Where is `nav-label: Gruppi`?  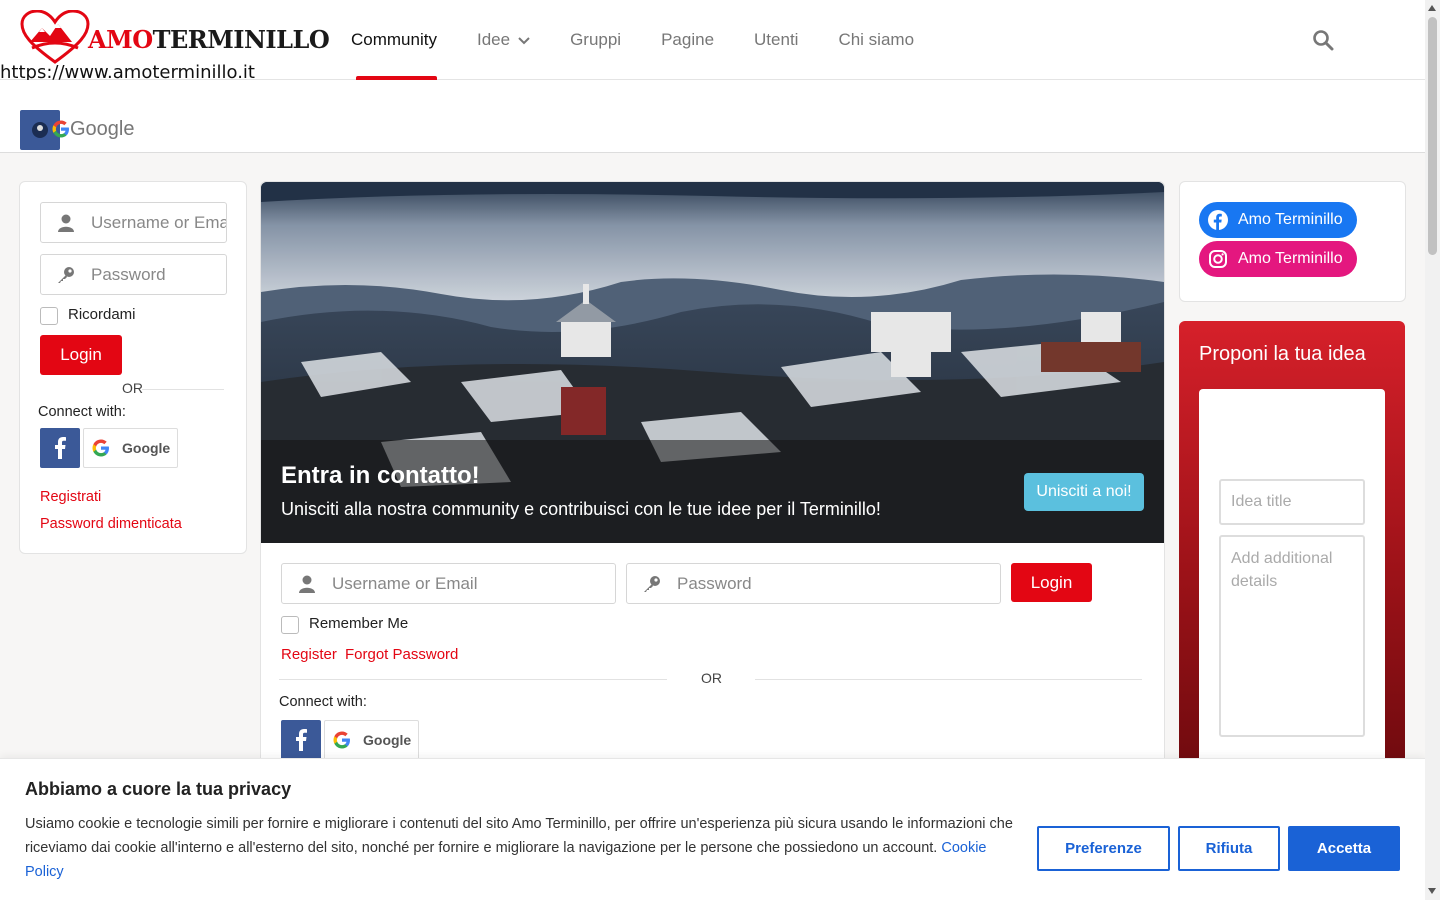 nav-label: Gruppi is located at coordinates (596, 39).